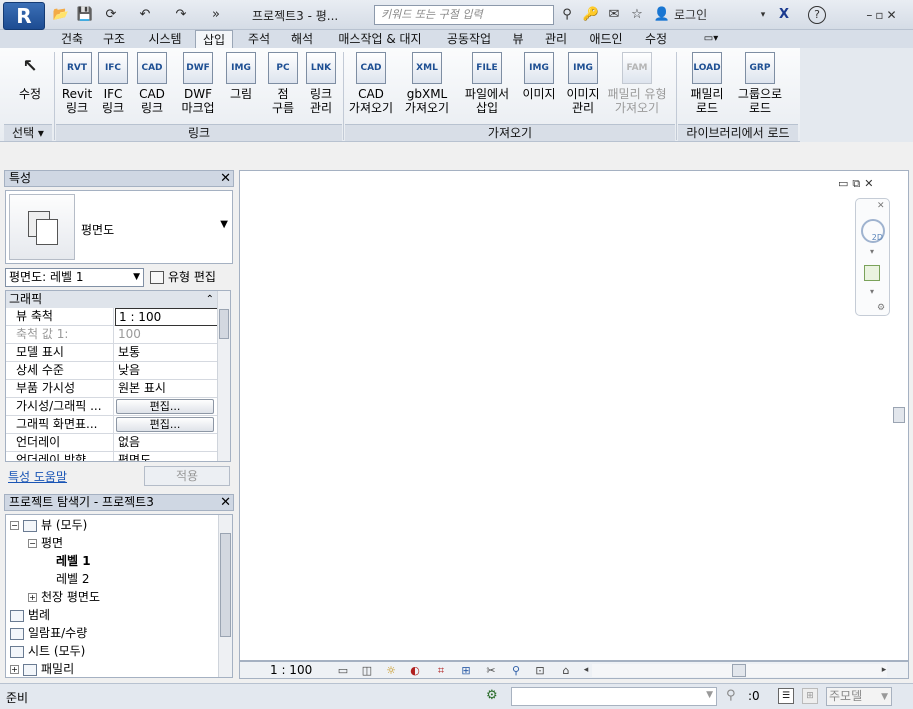  What do you see at coordinates (47, 651) in the screenshot?
I see `tree-node: 시트 (모두)` at bounding box center [47, 651].